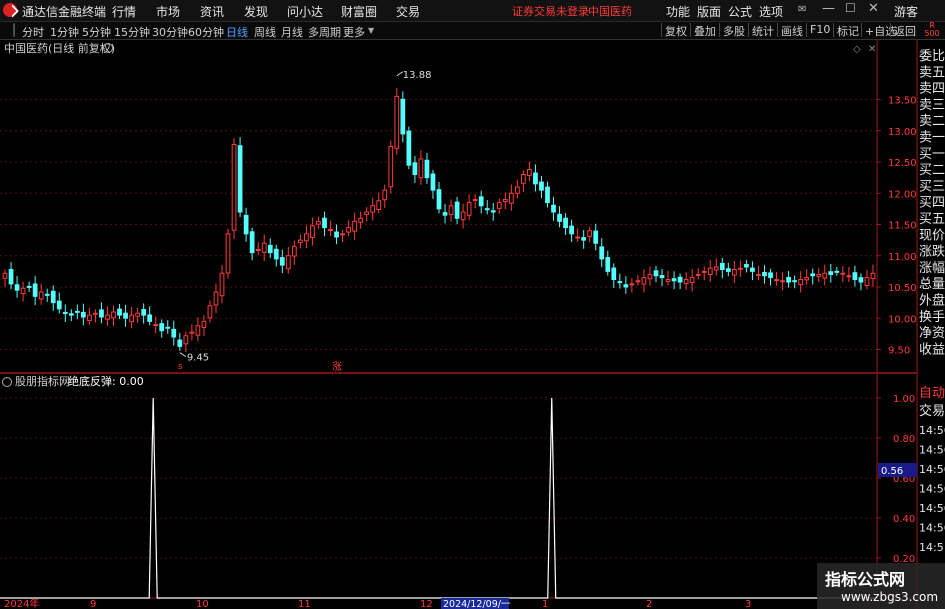  What do you see at coordinates (709, 11) in the screenshot?
I see `menu-layout: 版面` at bounding box center [709, 11].